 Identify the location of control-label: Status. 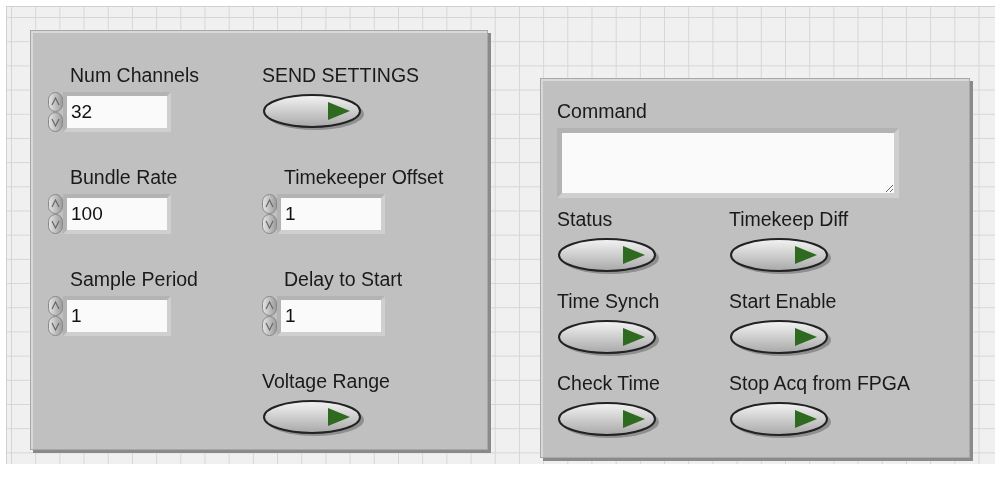
(585, 220).